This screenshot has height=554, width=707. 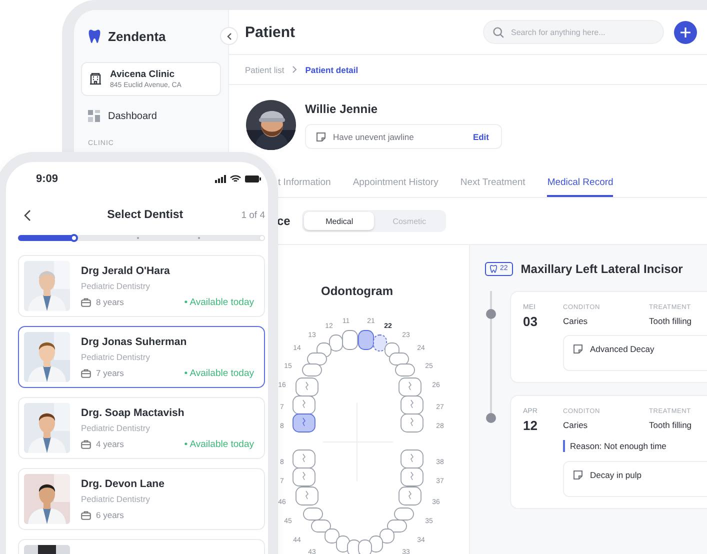 What do you see at coordinates (373, 137) in the screenshot?
I see `note-text: Have unevent jawline` at bounding box center [373, 137].